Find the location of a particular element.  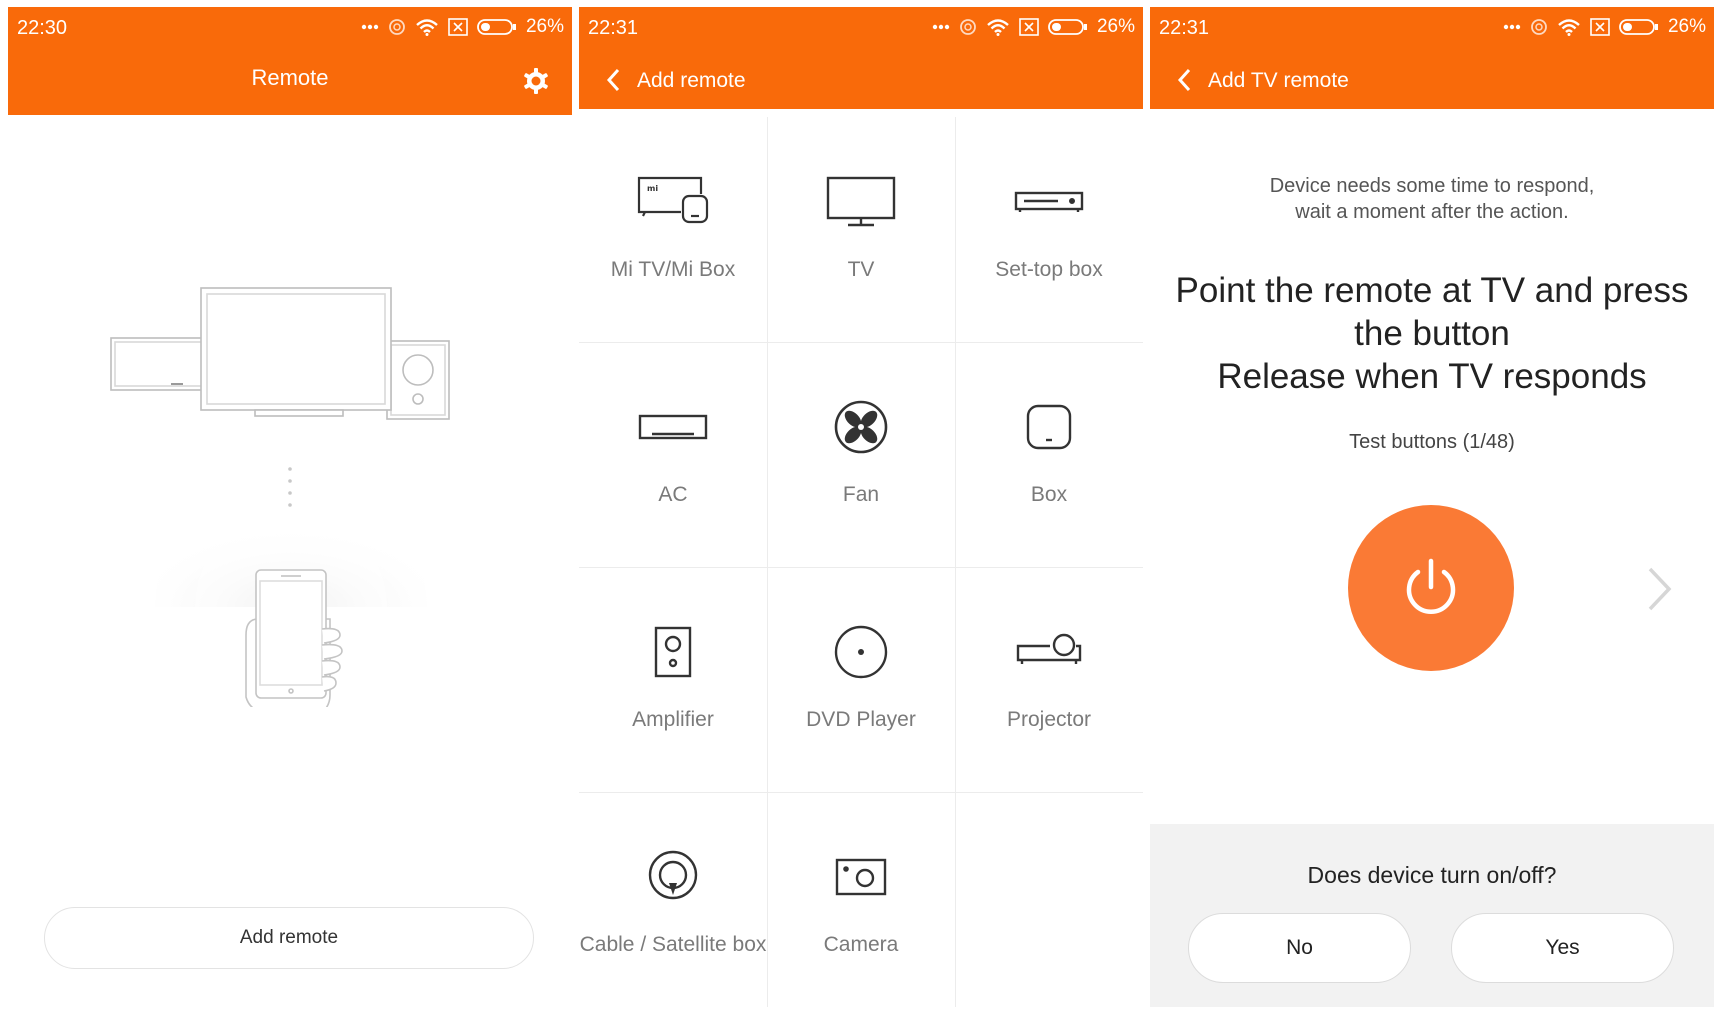

confirm-question: Does device turn on/off? is located at coordinates (1432, 875).